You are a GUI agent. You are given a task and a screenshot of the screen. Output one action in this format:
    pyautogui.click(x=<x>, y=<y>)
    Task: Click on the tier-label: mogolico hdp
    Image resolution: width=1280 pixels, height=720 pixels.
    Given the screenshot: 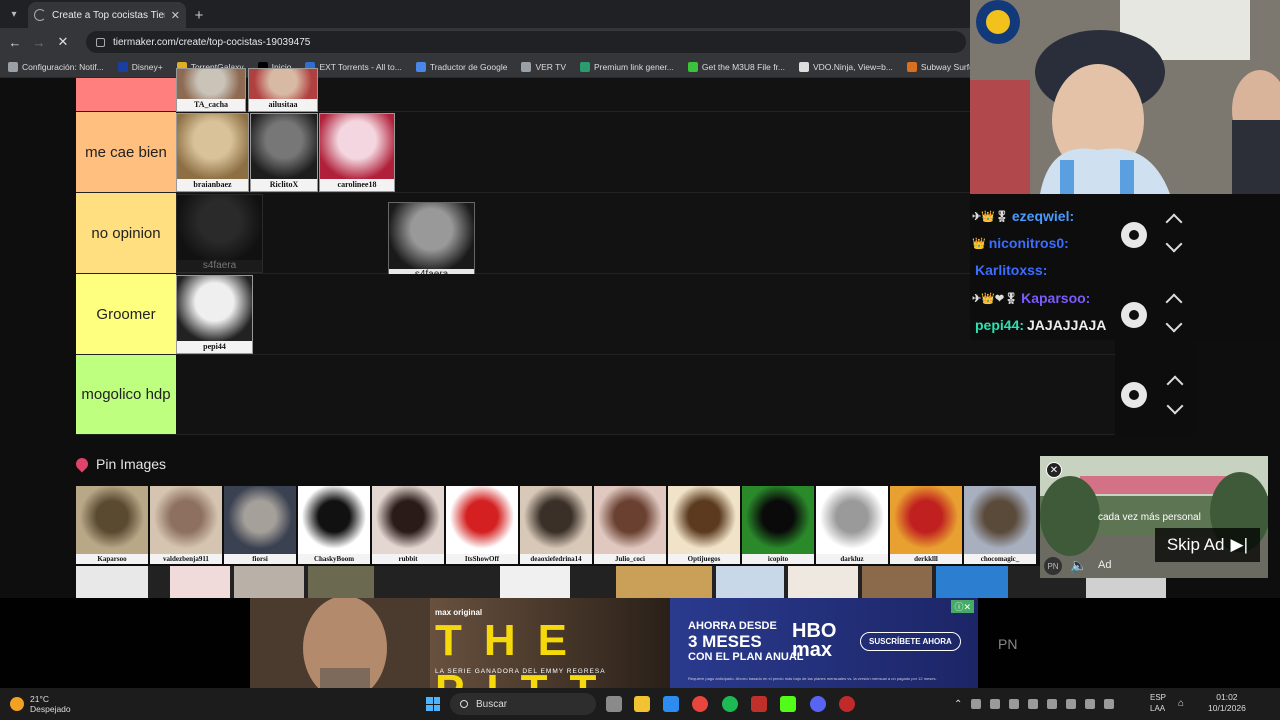 What is the action you would take?
    pyautogui.click(x=126, y=394)
    